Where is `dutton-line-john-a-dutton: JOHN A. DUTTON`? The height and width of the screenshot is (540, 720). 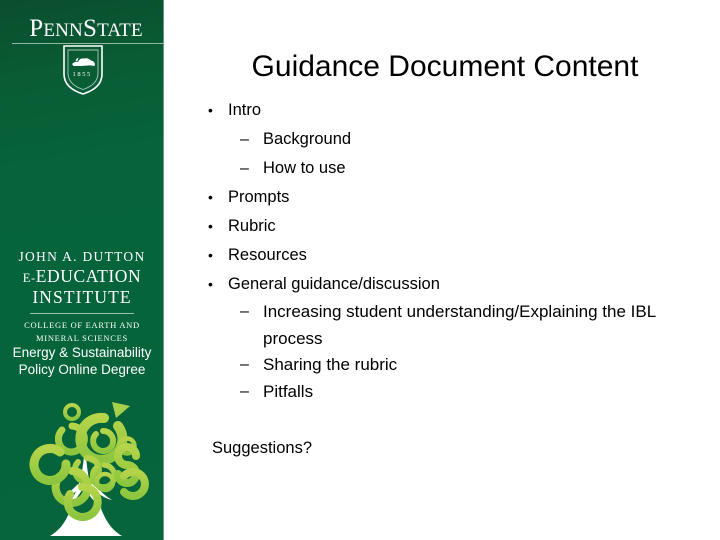 dutton-line-john-a-dutton: JOHN A. DUTTON is located at coordinates (82, 256).